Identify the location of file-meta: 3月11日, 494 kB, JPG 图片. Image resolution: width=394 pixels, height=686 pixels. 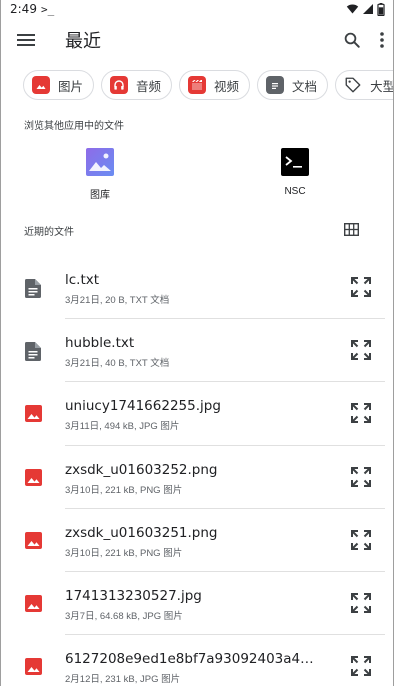
(122, 427).